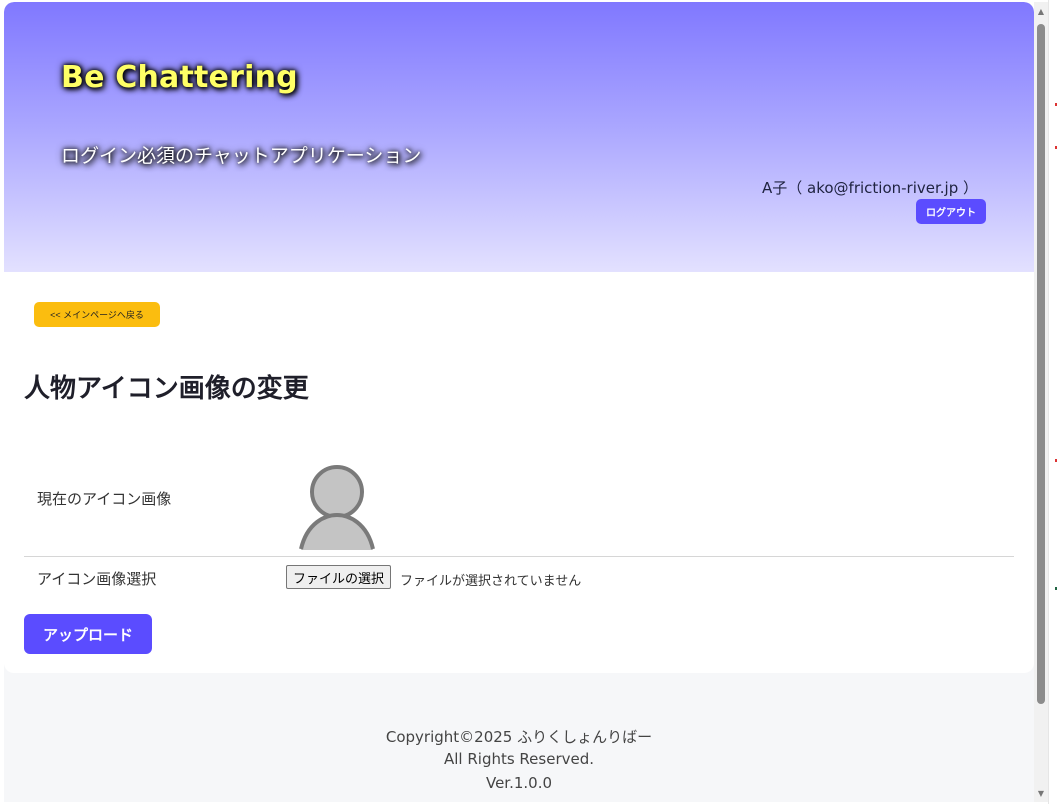  Describe the element at coordinates (491, 581) in the screenshot. I see `file-status-text: ファイルが選択されていません` at that location.